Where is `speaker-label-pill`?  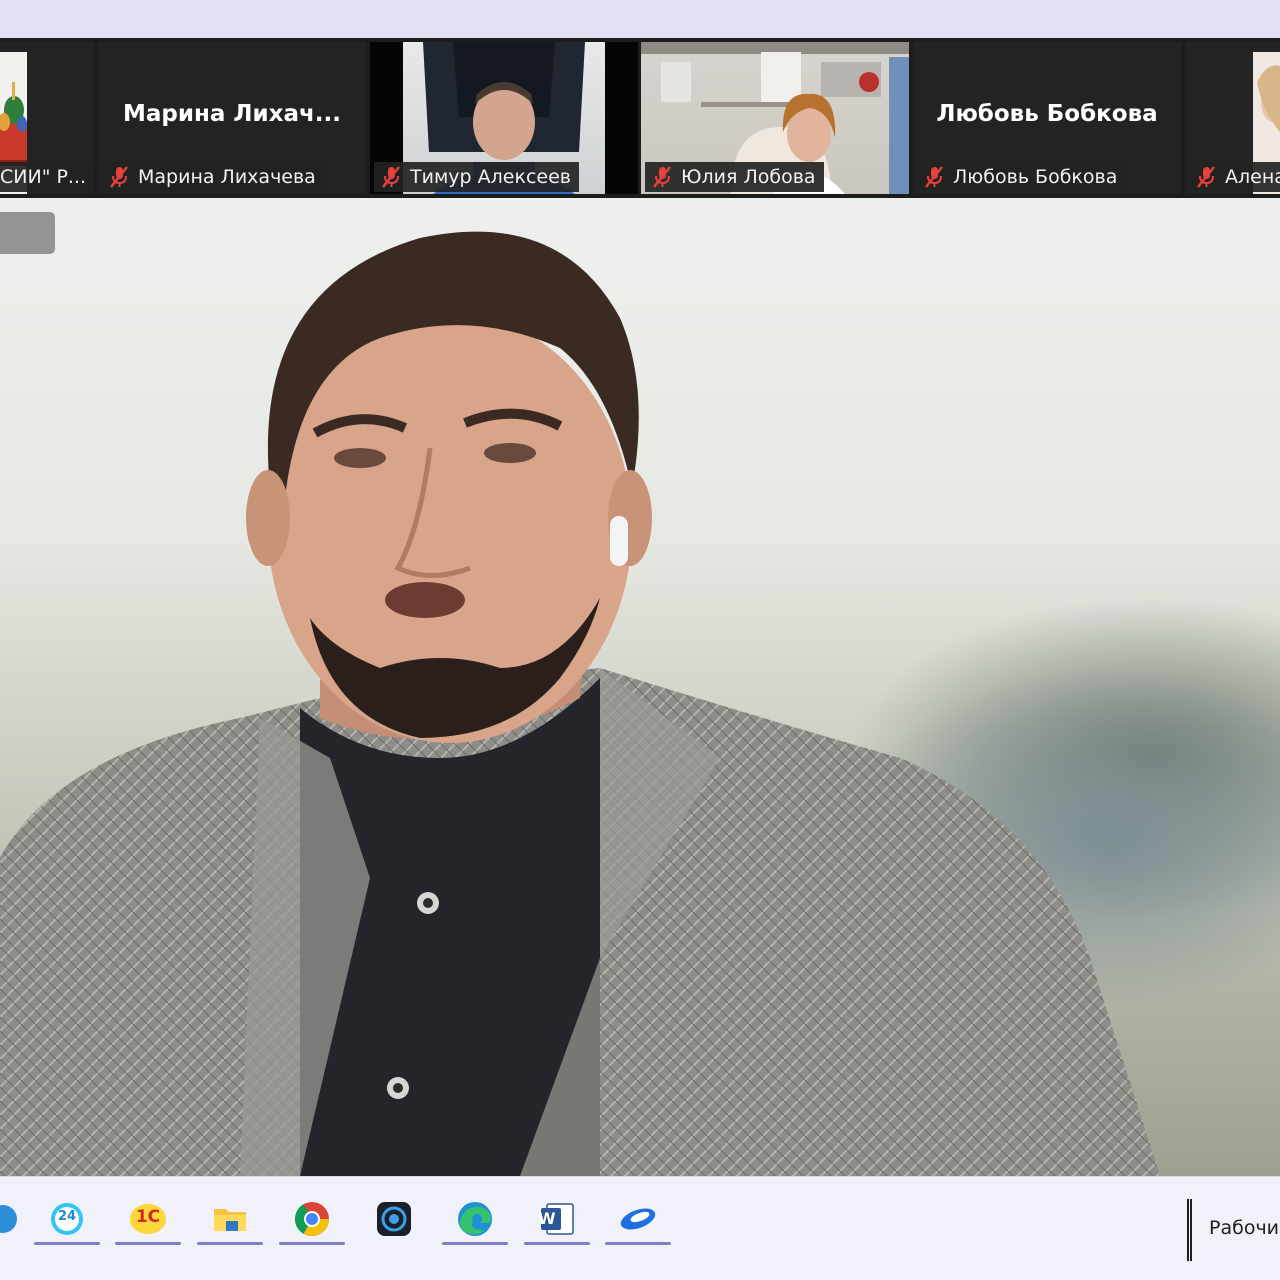 speaker-label-pill is located at coordinates (27, 233).